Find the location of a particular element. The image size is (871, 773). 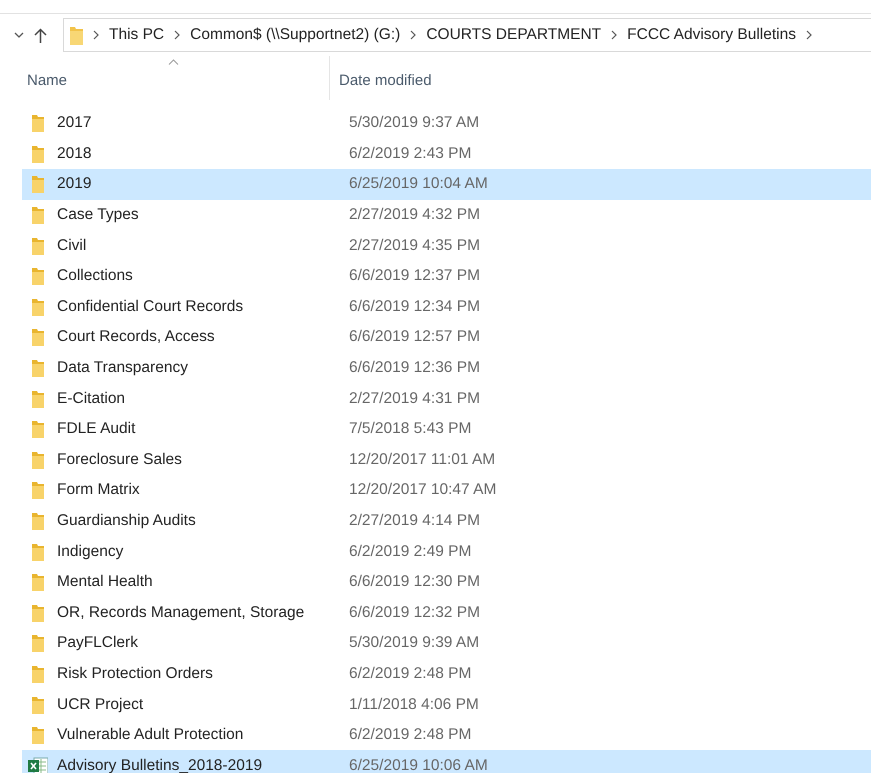

file-name: Risk Protection Orders is located at coordinates (135, 673).